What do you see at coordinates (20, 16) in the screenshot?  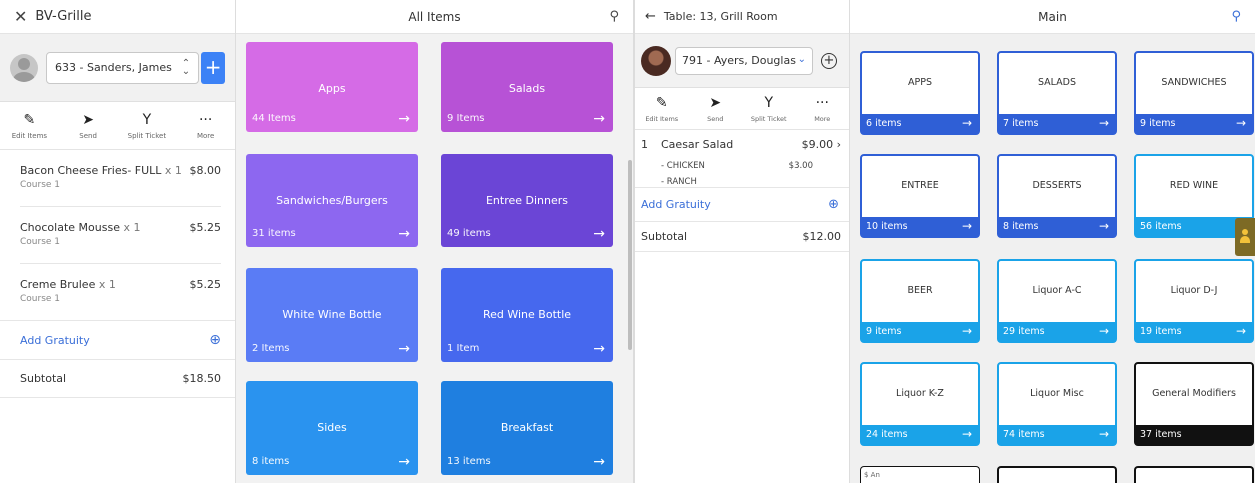 I see `close-icon: ✕` at bounding box center [20, 16].